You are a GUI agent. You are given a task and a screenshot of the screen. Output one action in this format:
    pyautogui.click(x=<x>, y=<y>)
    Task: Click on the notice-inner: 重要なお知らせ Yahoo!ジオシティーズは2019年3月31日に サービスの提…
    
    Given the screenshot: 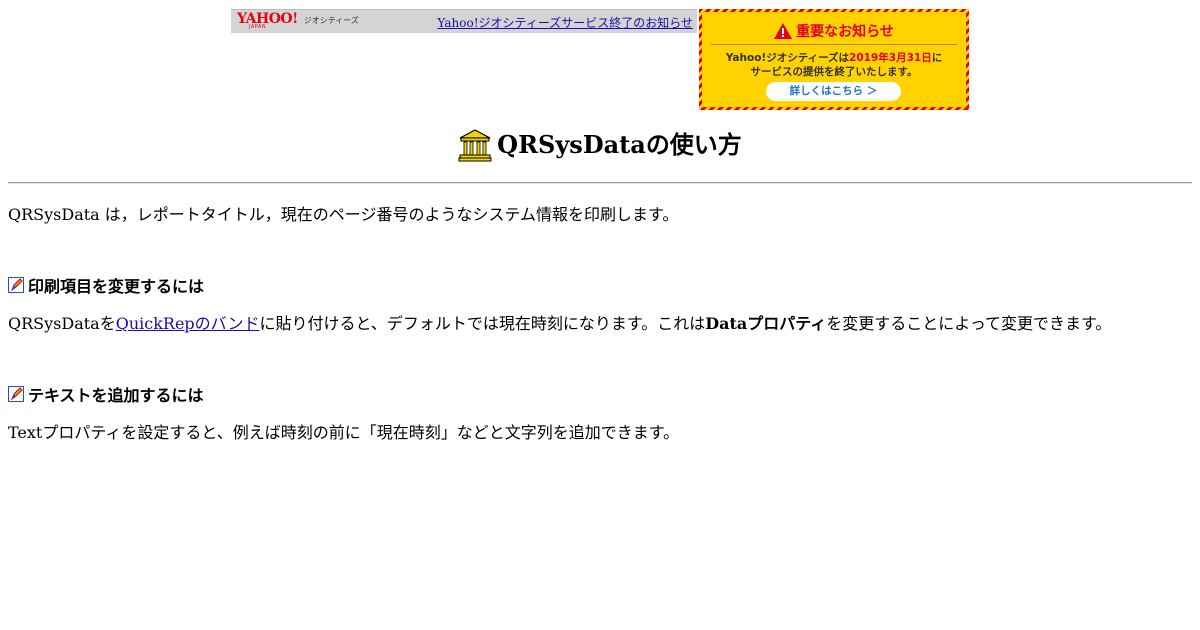 What is the action you would take?
    pyautogui.click(x=834, y=59)
    